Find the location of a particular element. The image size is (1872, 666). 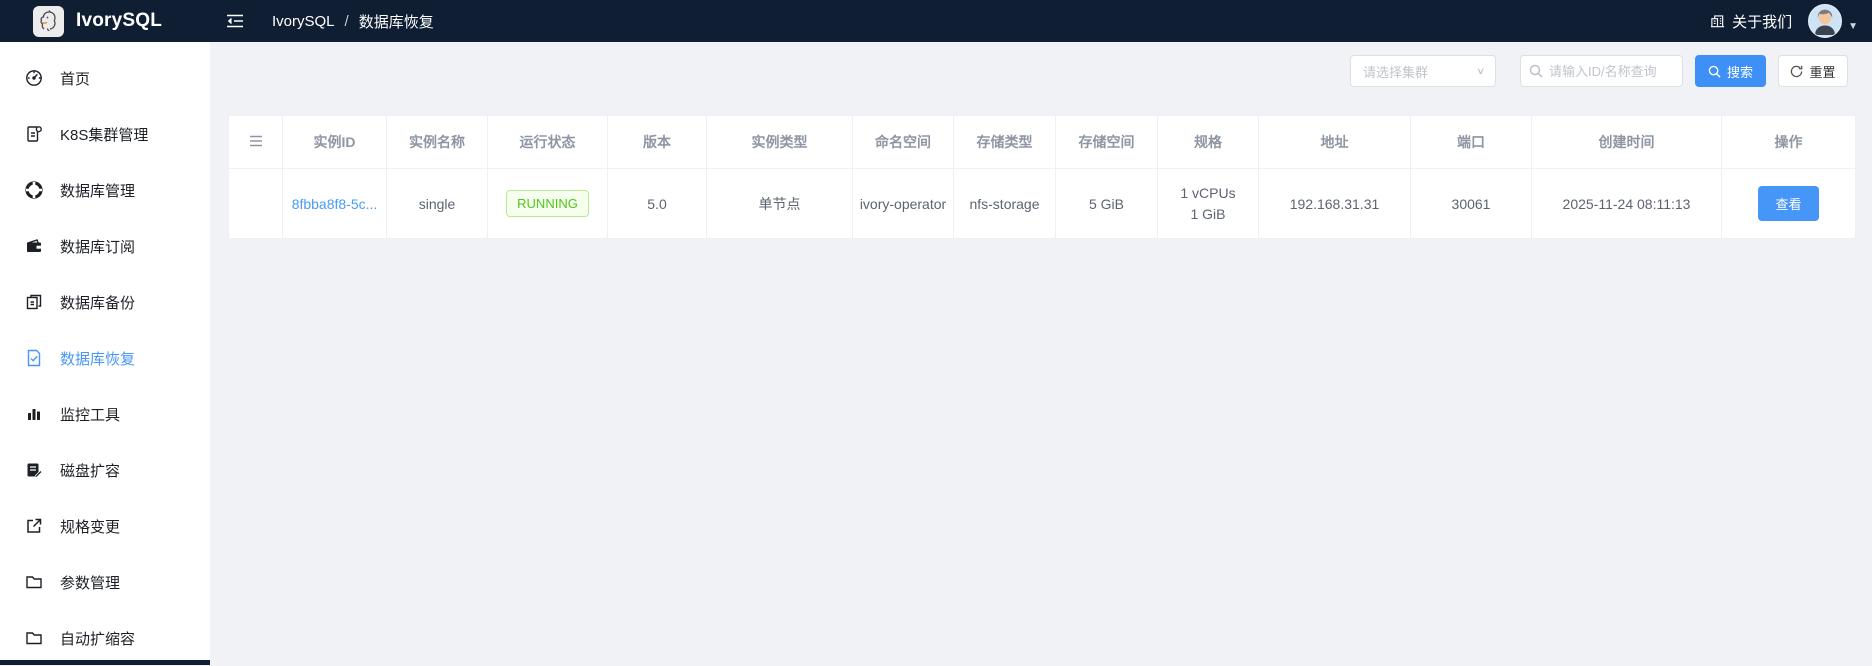

disk-expand-icon is located at coordinates (34, 470).